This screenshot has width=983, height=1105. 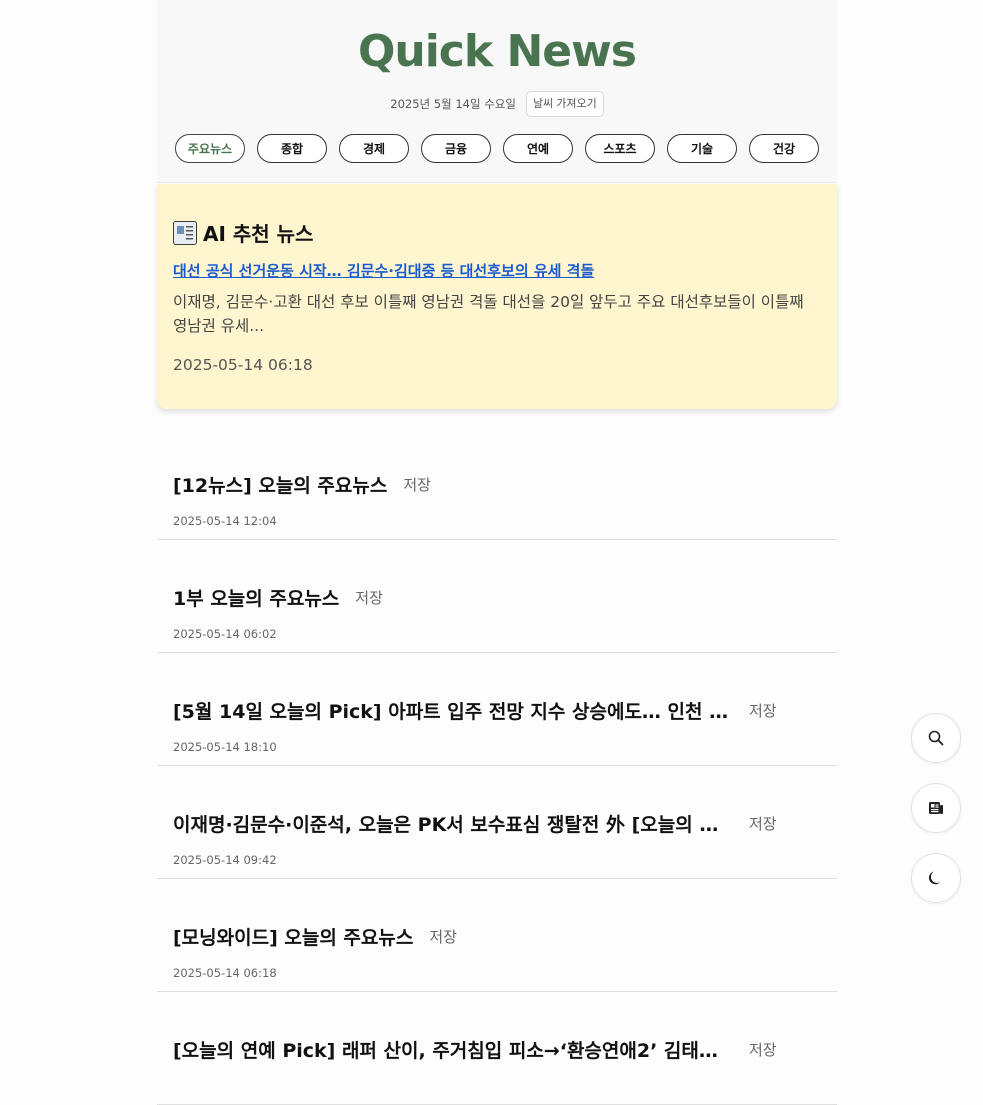 What do you see at coordinates (702, 148) in the screenshot?
I see `tab-tech: 기술` at bounding box center [702, 148].